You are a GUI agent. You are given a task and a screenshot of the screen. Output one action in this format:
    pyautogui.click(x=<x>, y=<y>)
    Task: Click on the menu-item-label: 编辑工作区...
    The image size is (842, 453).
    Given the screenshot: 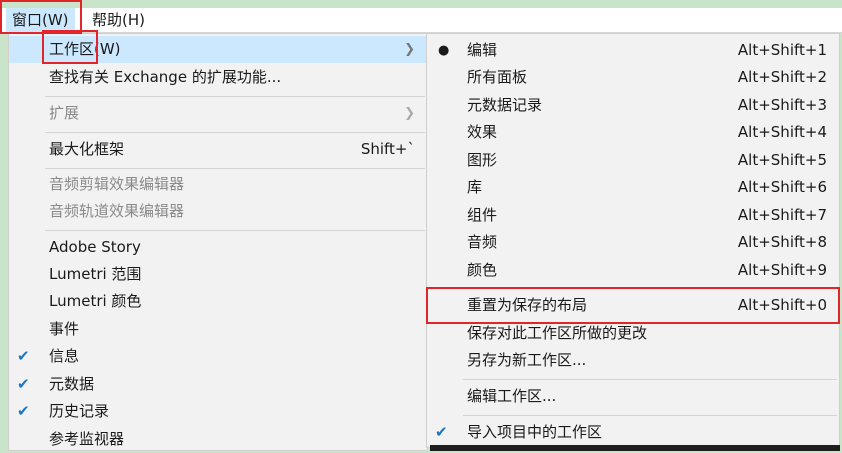 What is the action you would take?
    pyautogui.click(x=512, y=396)
    